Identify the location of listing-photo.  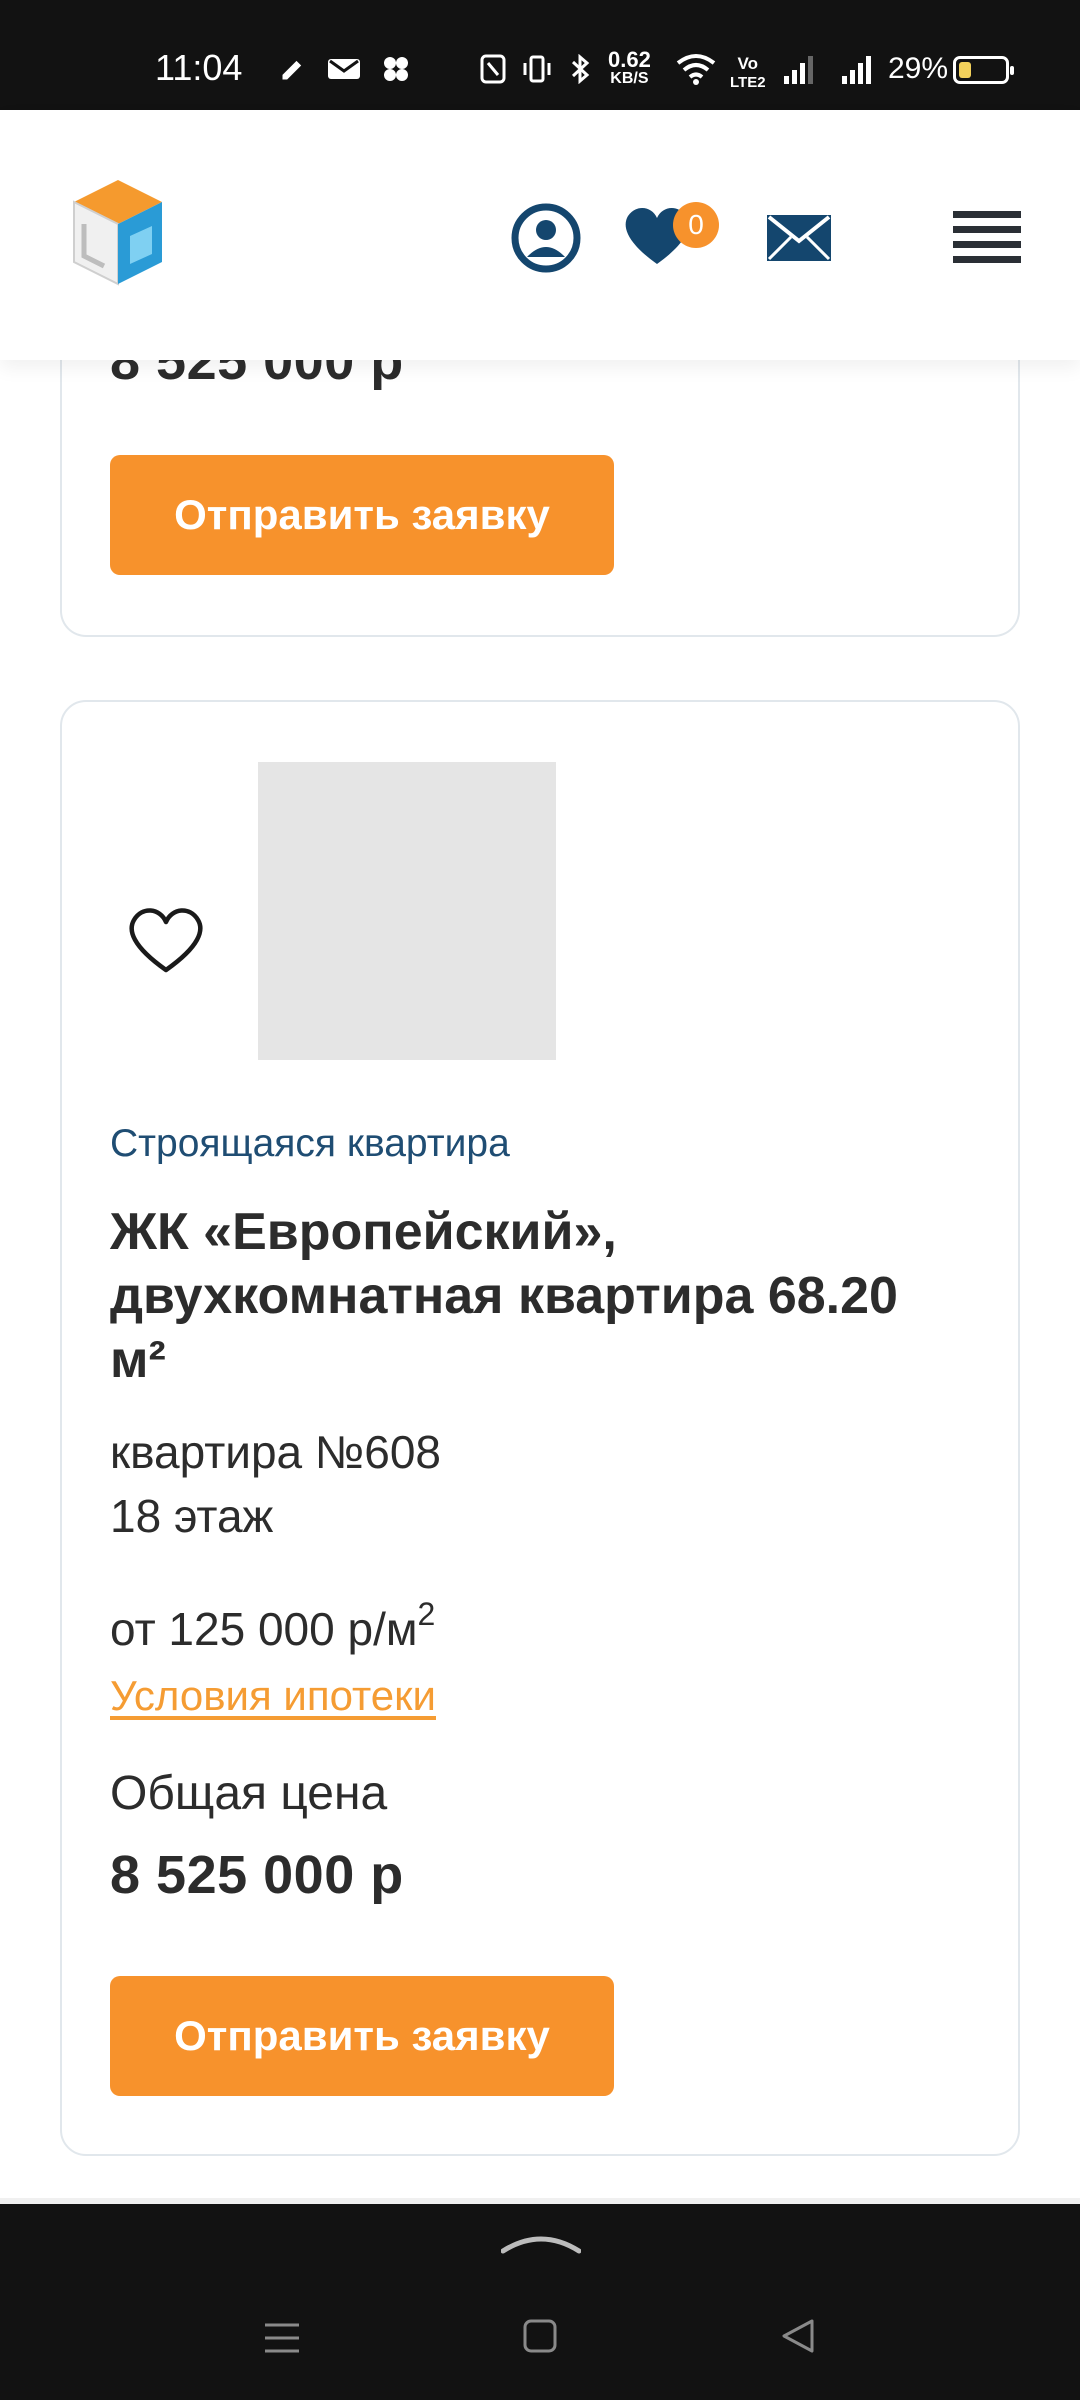
(407, 911).